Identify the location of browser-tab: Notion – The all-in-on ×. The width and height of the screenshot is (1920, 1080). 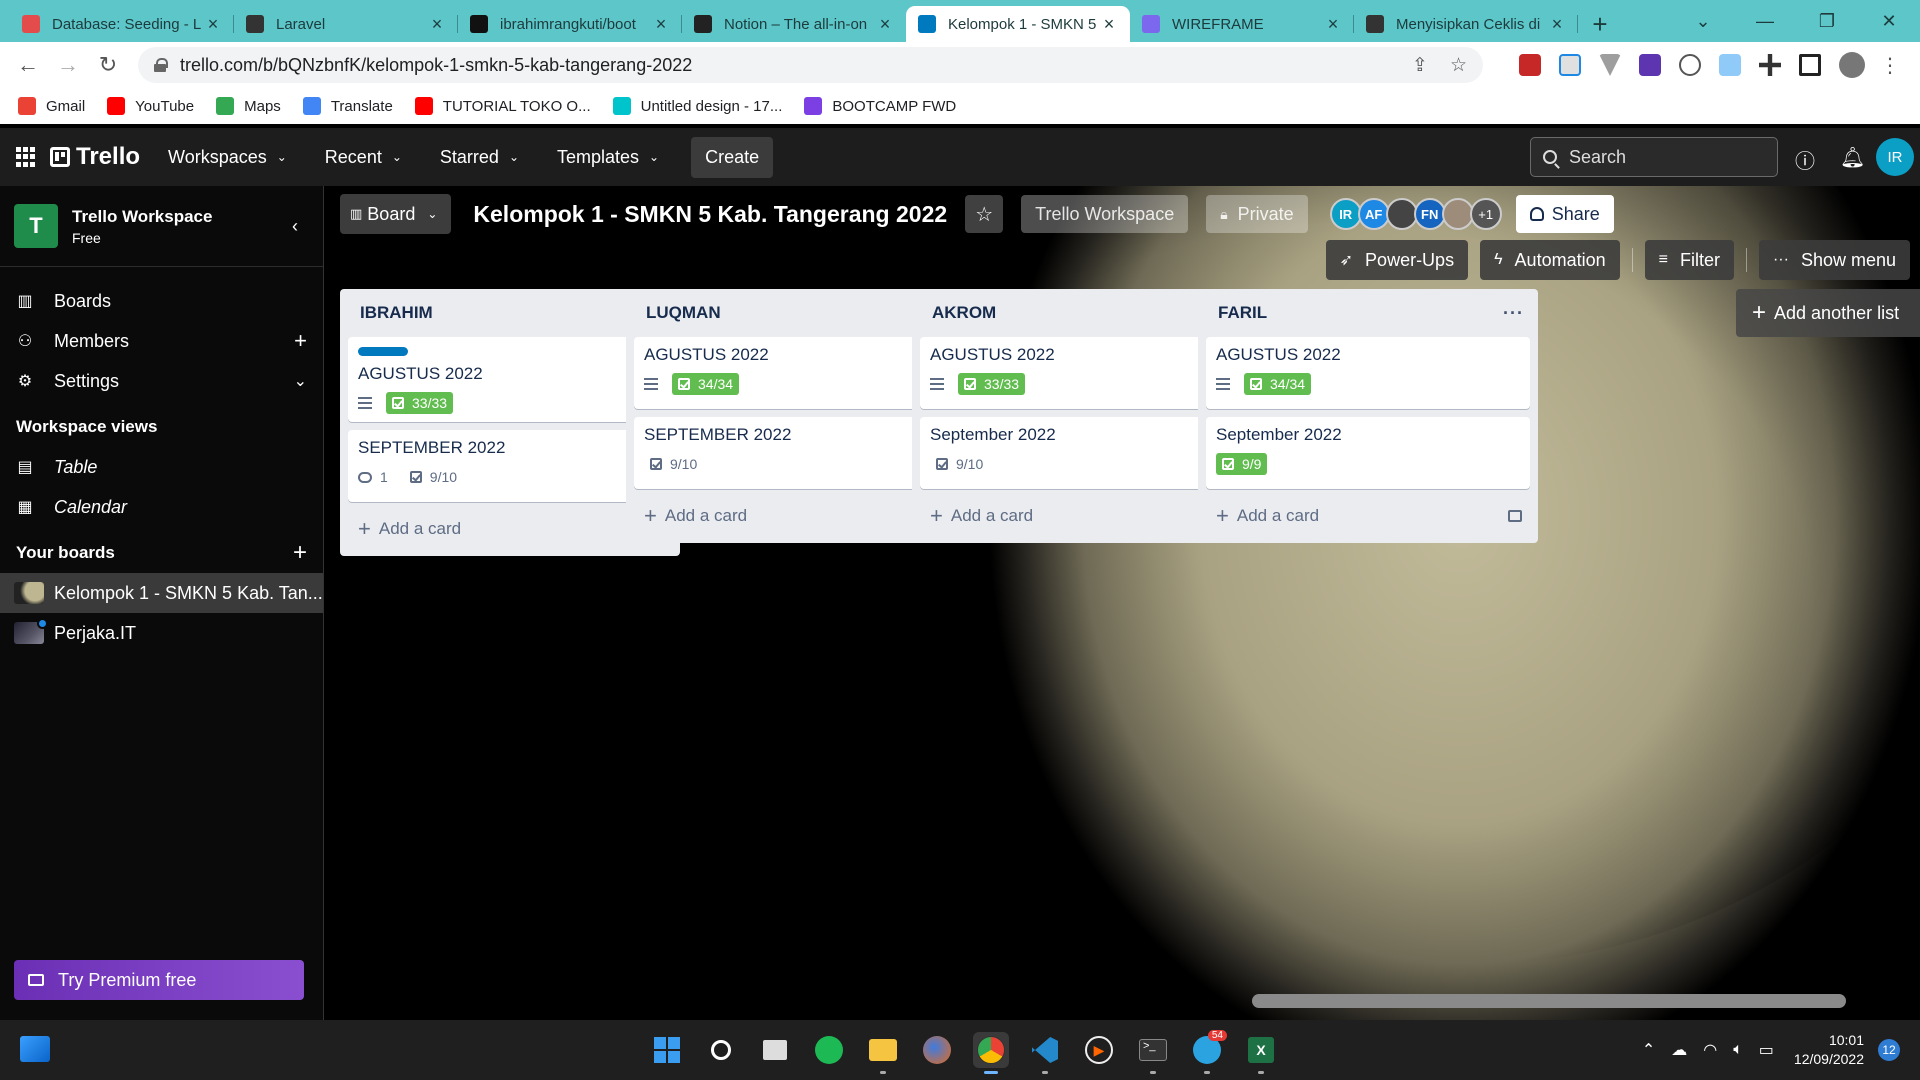
(794, 24).